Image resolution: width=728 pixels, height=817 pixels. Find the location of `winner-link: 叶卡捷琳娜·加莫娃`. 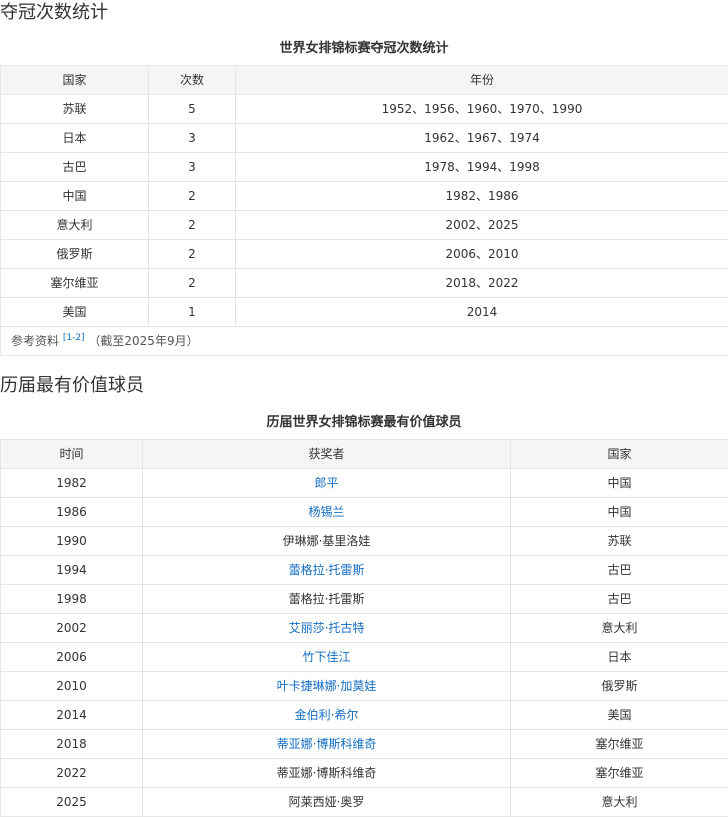

winner-link: 叶卡捷琳娜·加莫娃 is located at coordinates (327, 686).